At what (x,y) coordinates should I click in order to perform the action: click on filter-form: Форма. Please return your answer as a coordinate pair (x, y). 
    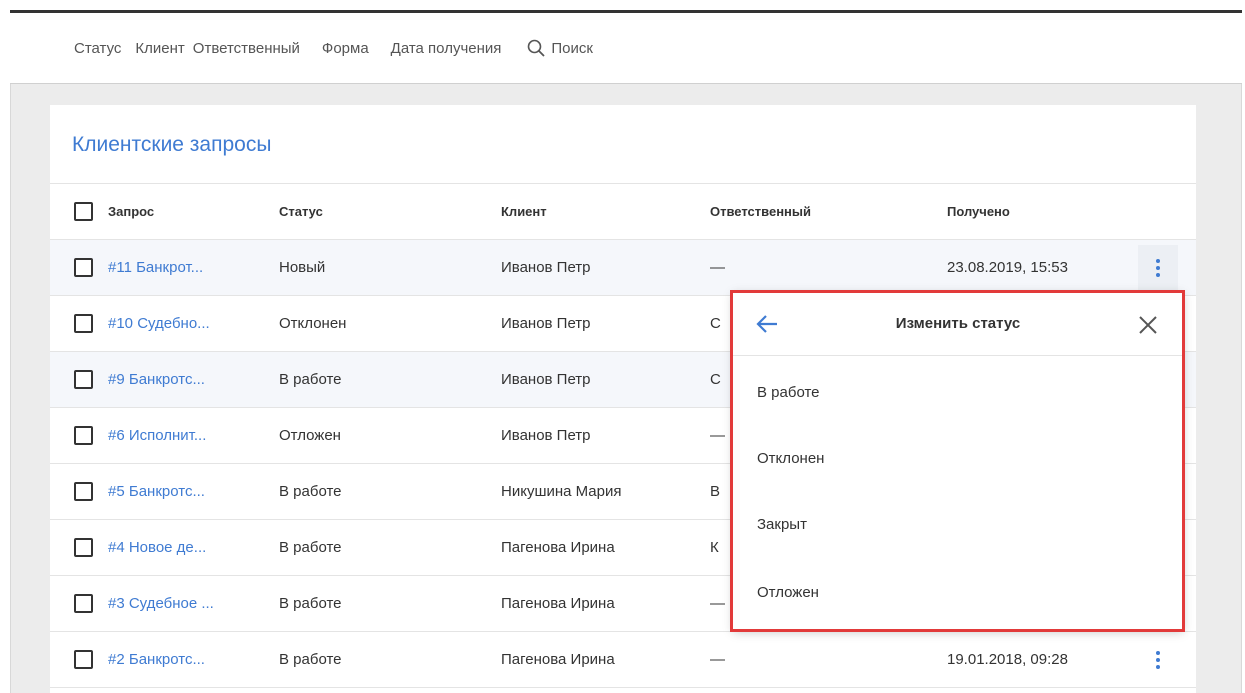
    Looking at the image, I should click on (345, 48).